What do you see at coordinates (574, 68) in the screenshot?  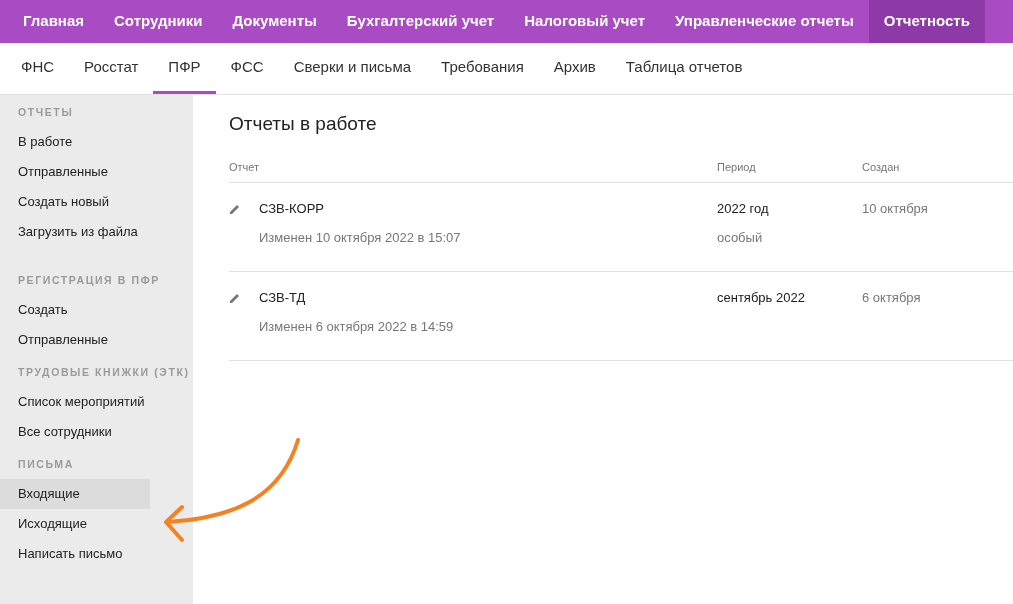 I see `sub-nav-tab: Архив` at bounding box center [574, 68].